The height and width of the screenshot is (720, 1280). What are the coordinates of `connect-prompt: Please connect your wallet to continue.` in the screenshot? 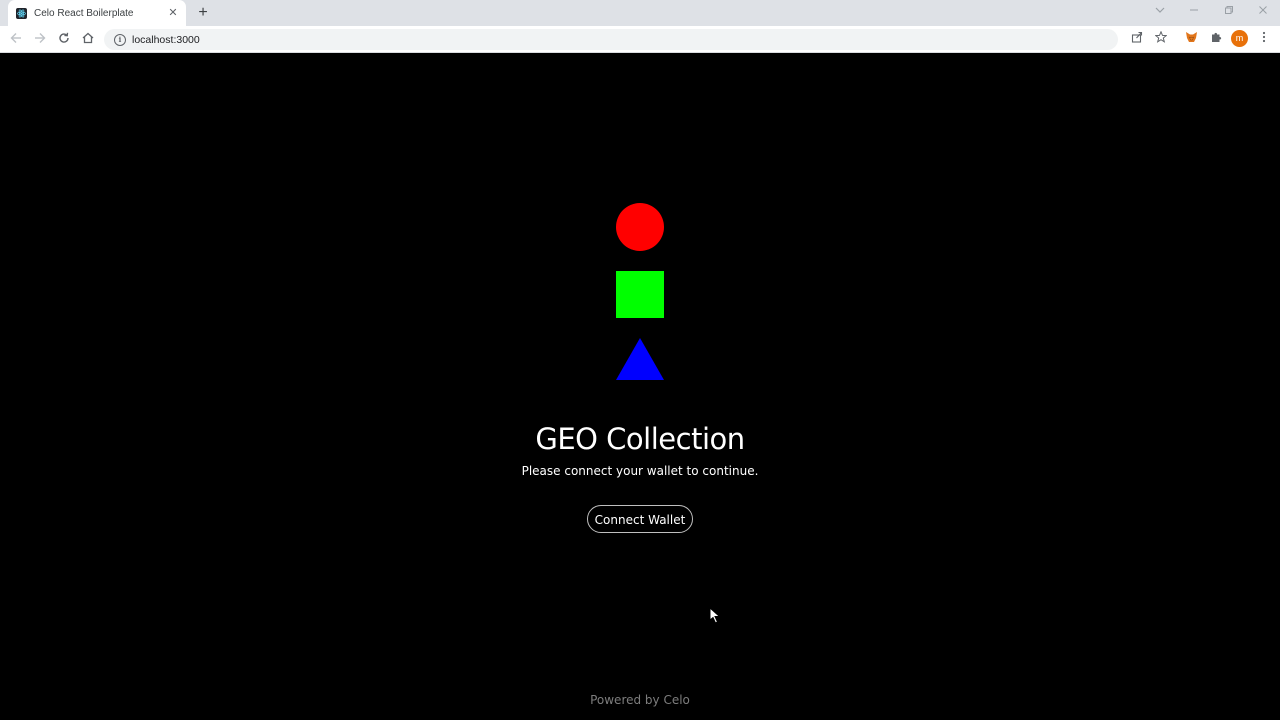 It's located at (640, 471).